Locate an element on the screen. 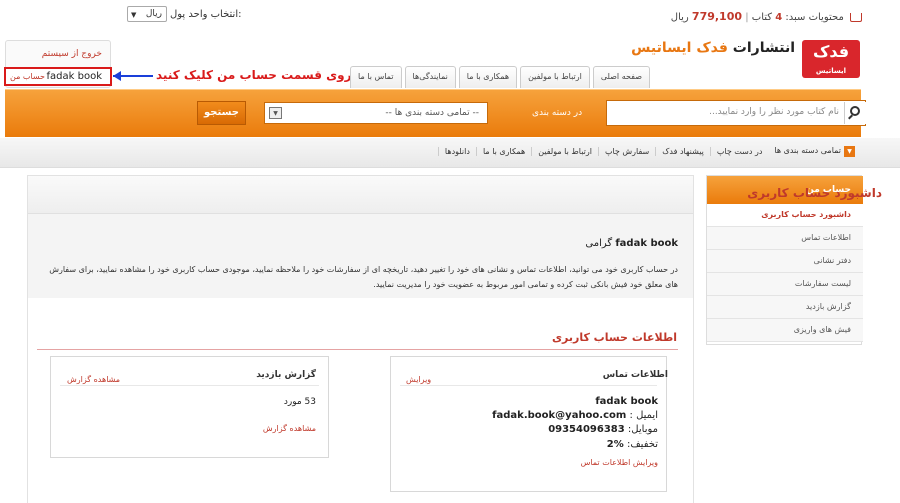 This screenshot has height=503, width=900. edit-contact-info-link: ویرایش اطلاعات تماس is located at coordinates (619, 462).